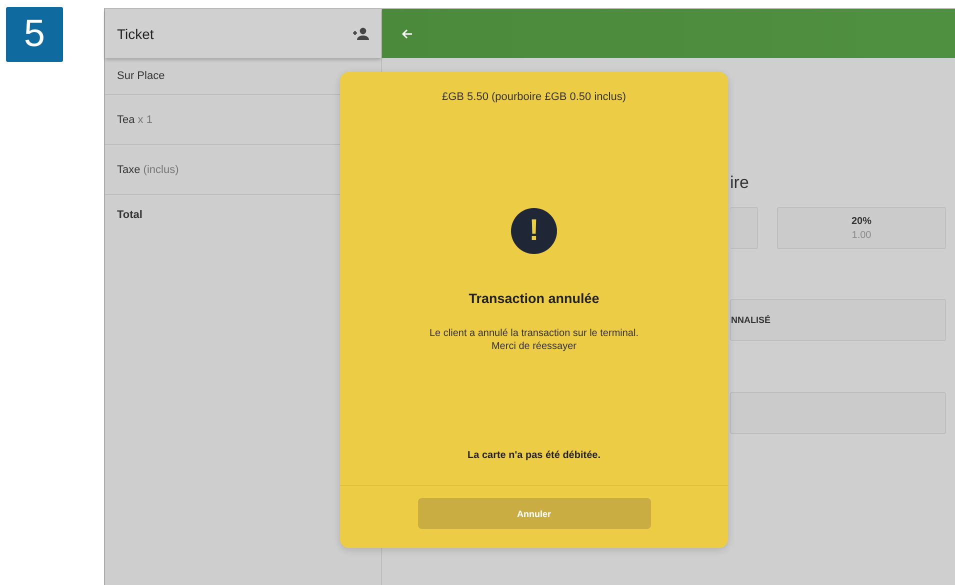  I want to click on warning-icon: !, so click(534, 231).